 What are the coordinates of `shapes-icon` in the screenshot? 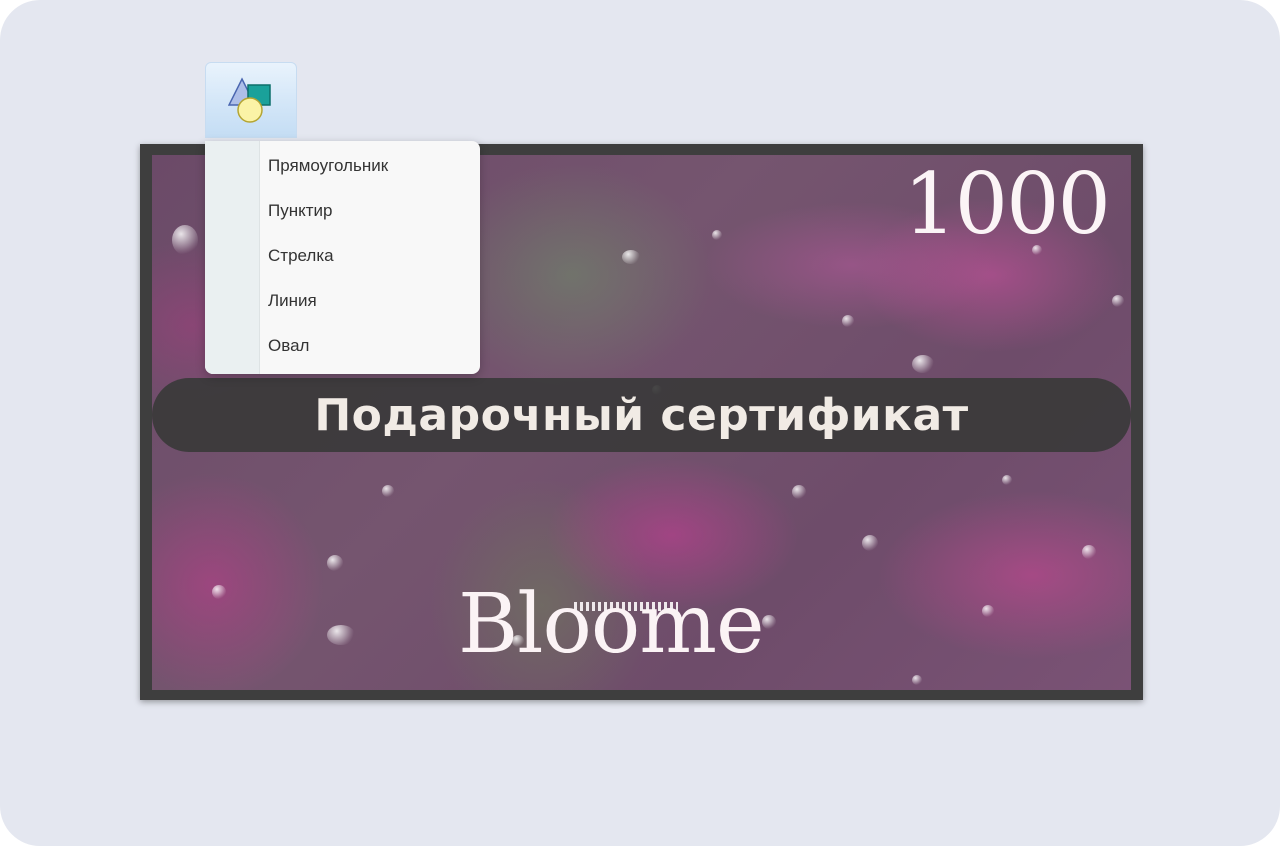 It's located at (249, 100).